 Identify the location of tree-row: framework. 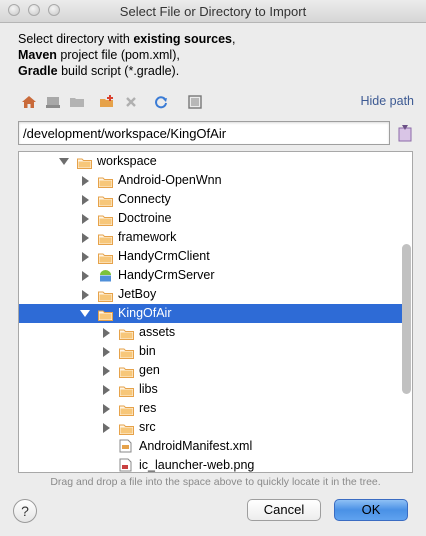
(210, 237).